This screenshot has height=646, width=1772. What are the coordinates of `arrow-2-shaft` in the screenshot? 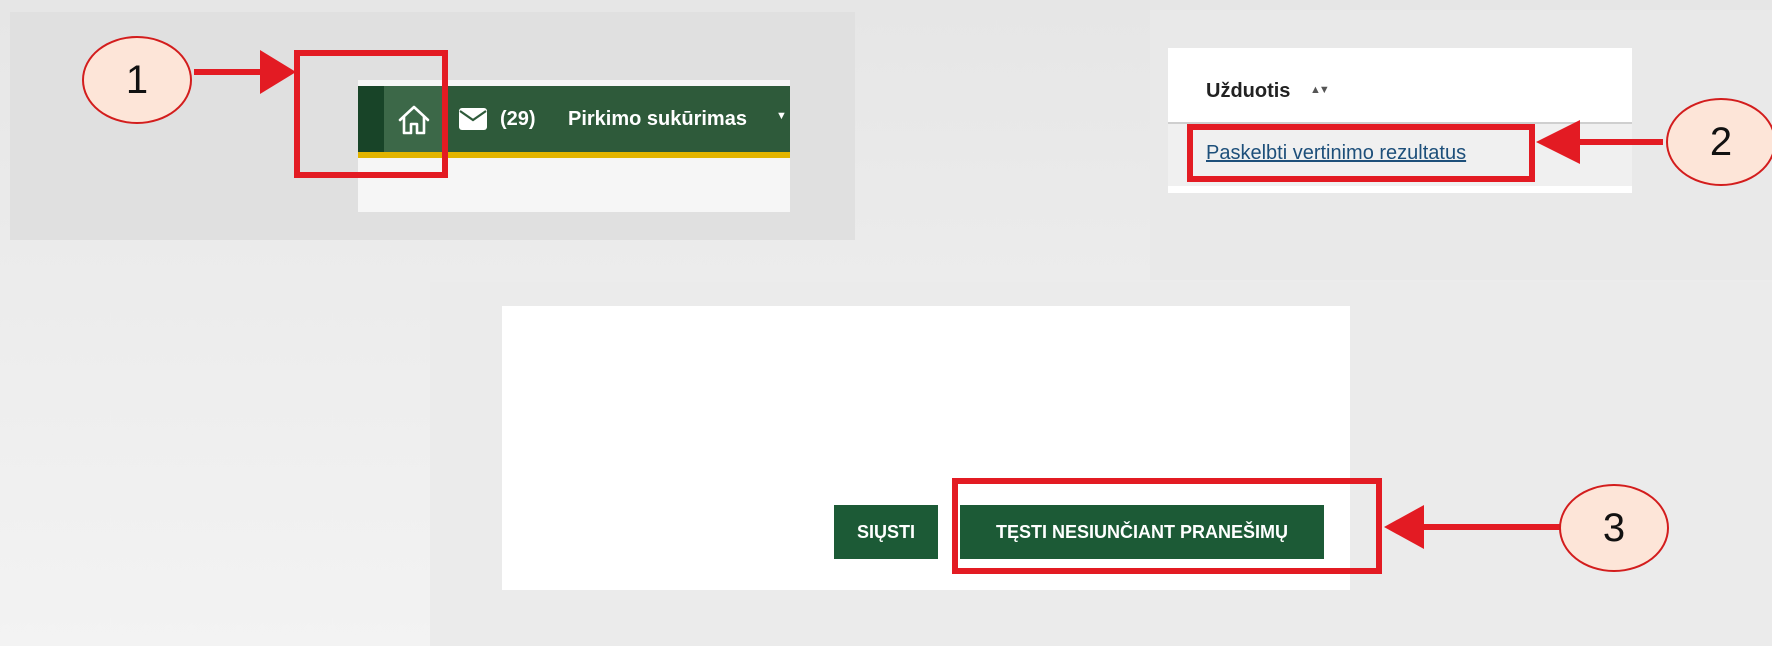 It's located at (1620, 142).